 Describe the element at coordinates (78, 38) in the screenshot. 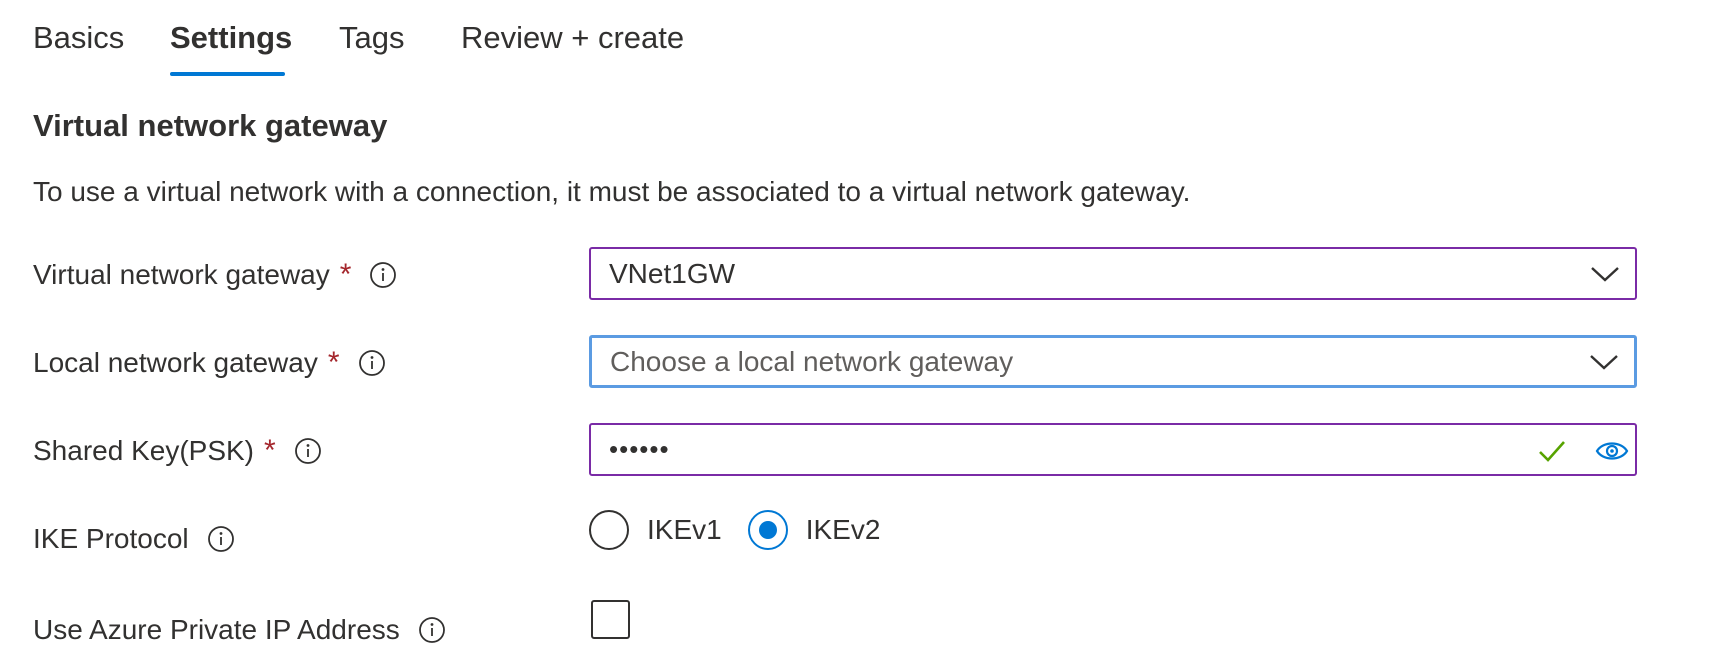

I see `tab-basics: Basics` at that location.